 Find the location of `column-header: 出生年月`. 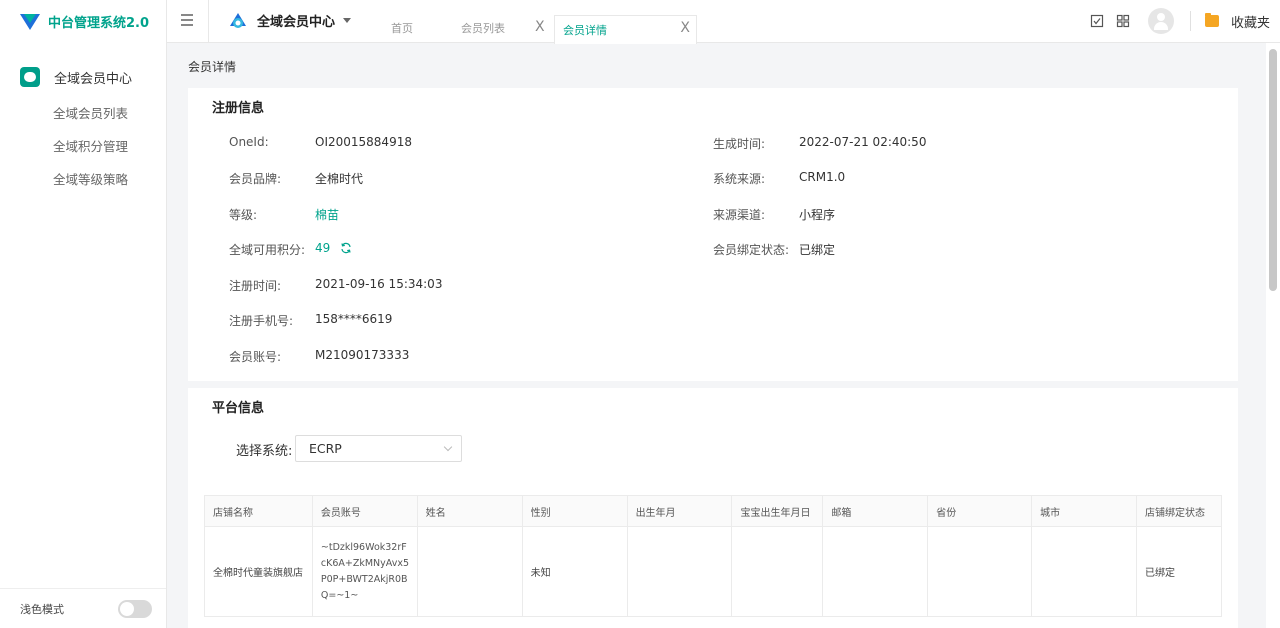

column-header: 出生年月 is located at coordinates (679, 511).